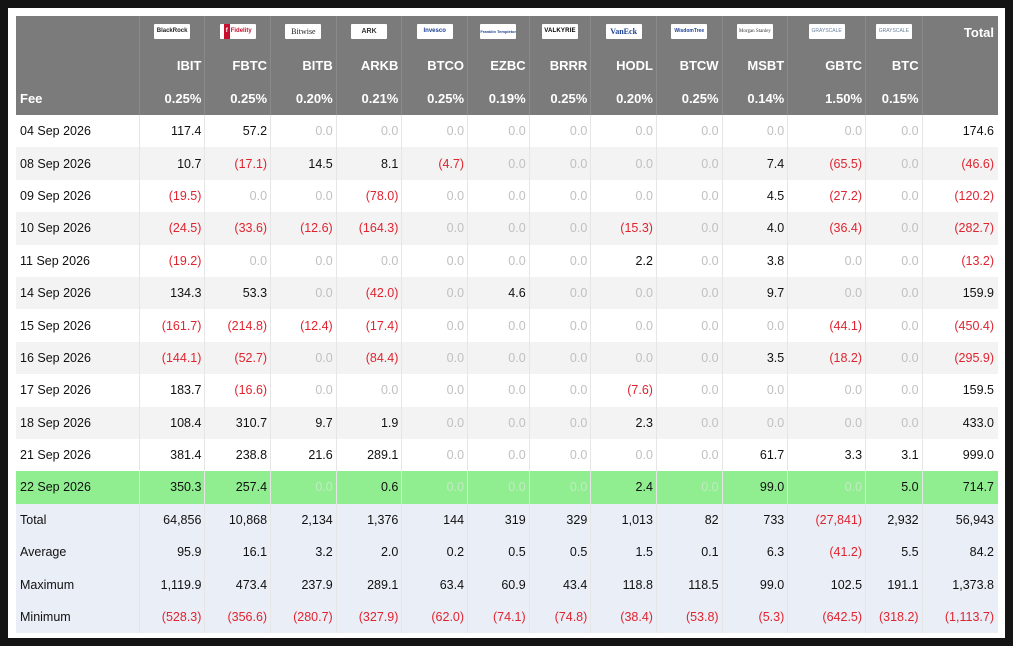  Describe the element at coordinates (434, 552) in the screenshot. I see `summary-cell: 0.2` at that location.